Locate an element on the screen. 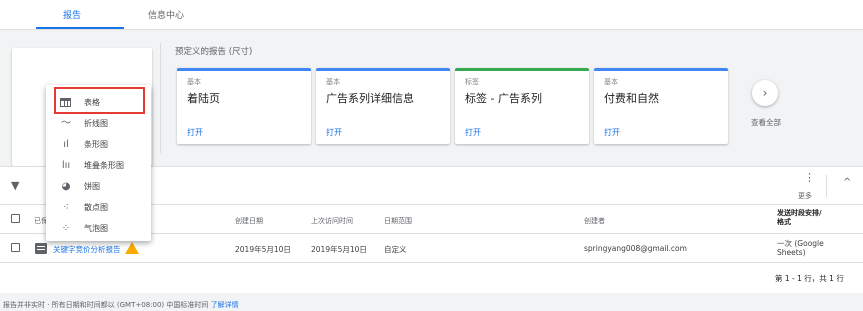 The width and height of the screenshot is (863, 311). highlight-box is located at coordinates (99, 100).